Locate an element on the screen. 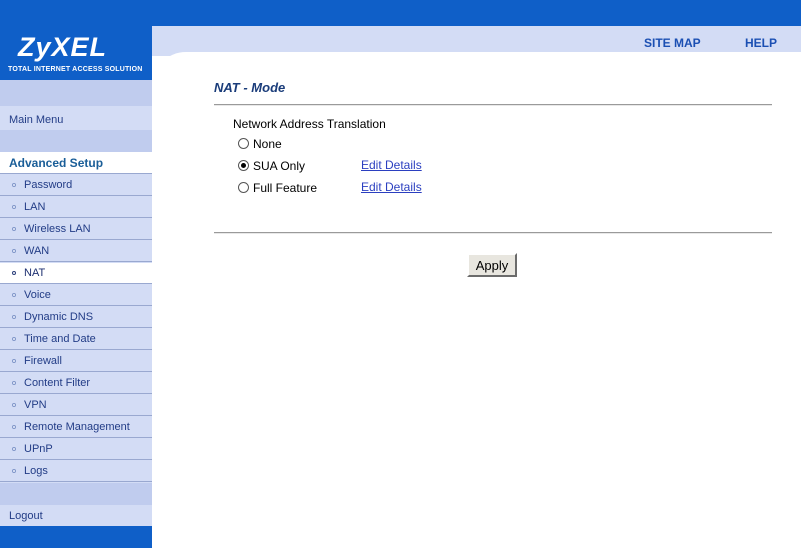  page-title: NAT - Mode is located at coordinates (250, 87).